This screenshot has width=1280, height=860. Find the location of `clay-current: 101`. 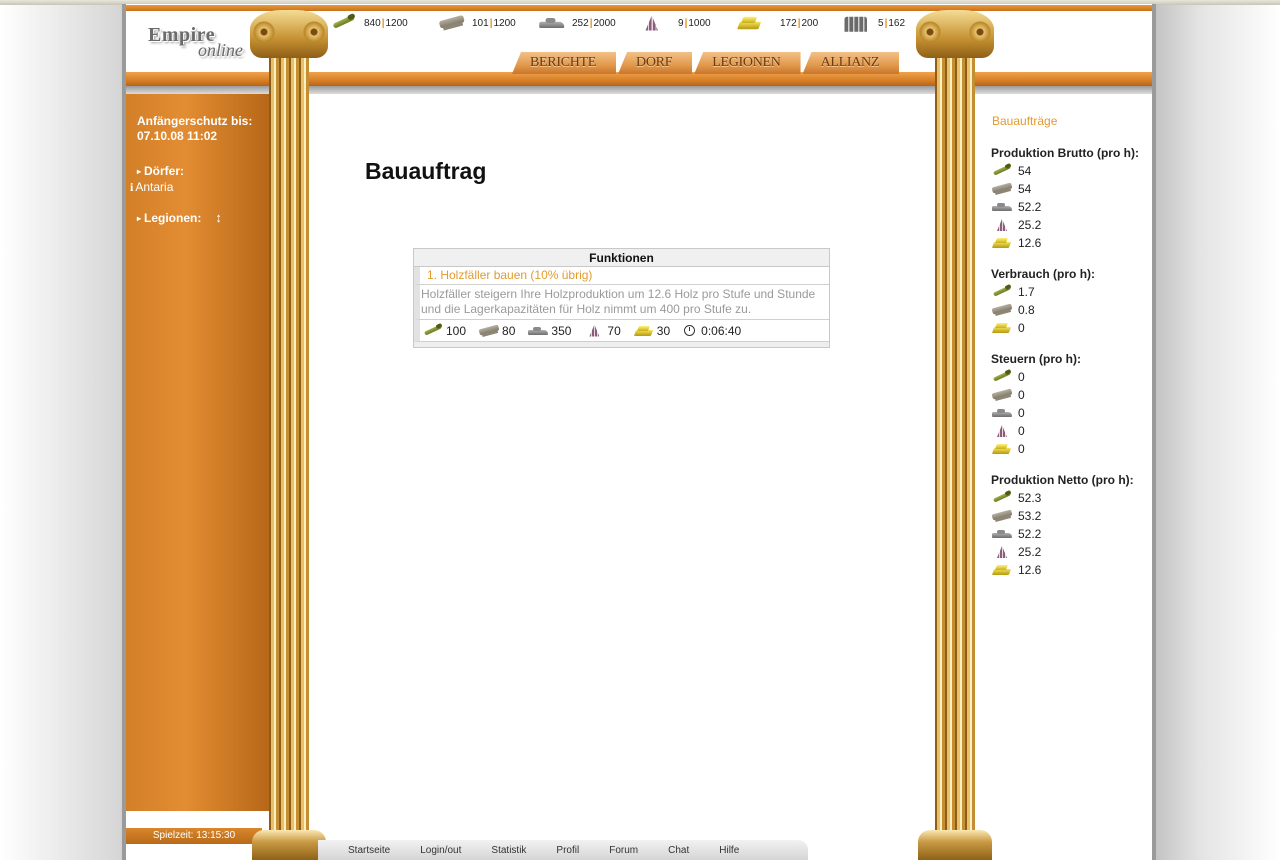

clay-current: 101 is located at coordinates (480, 23).